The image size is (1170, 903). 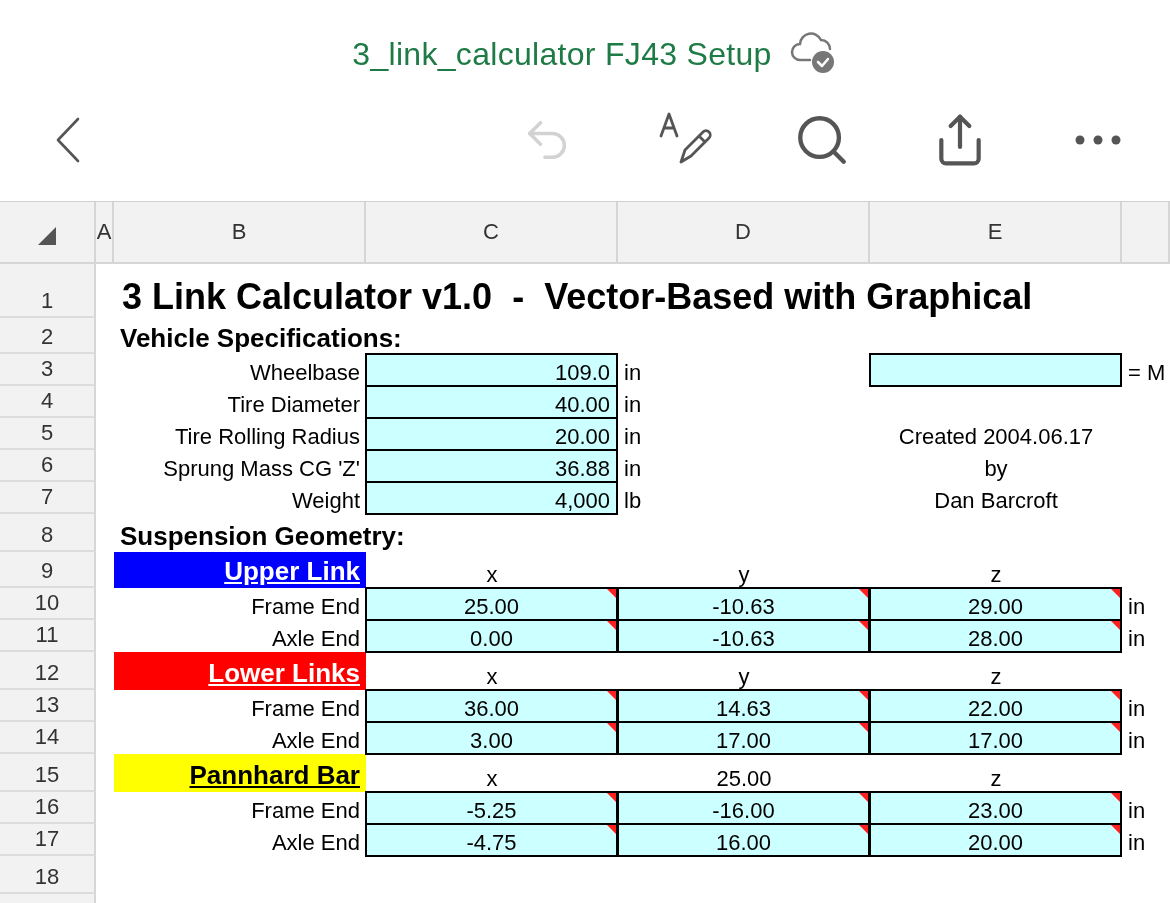 I want to click on row-header: 8, so click(x=48, y=533).